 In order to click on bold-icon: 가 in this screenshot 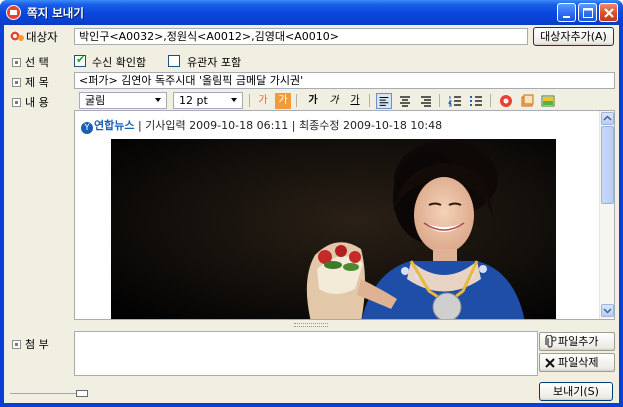, I will do `click(313, 101)`.